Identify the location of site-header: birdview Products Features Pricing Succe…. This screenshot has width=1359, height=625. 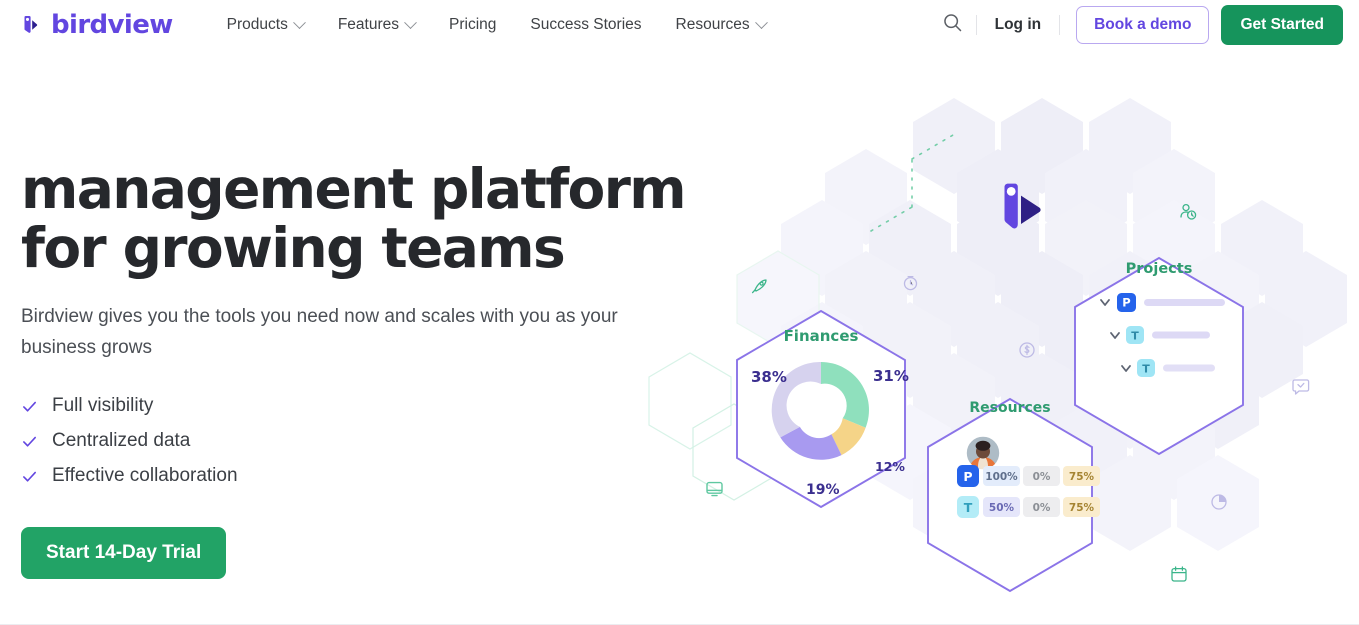
(679, 25).